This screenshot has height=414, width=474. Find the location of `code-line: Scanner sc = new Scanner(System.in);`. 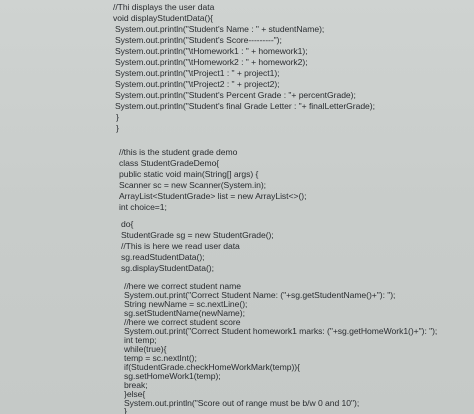

code-line: Scanner sc = new Scanner(System.in); is located at coordinates (192, 185).